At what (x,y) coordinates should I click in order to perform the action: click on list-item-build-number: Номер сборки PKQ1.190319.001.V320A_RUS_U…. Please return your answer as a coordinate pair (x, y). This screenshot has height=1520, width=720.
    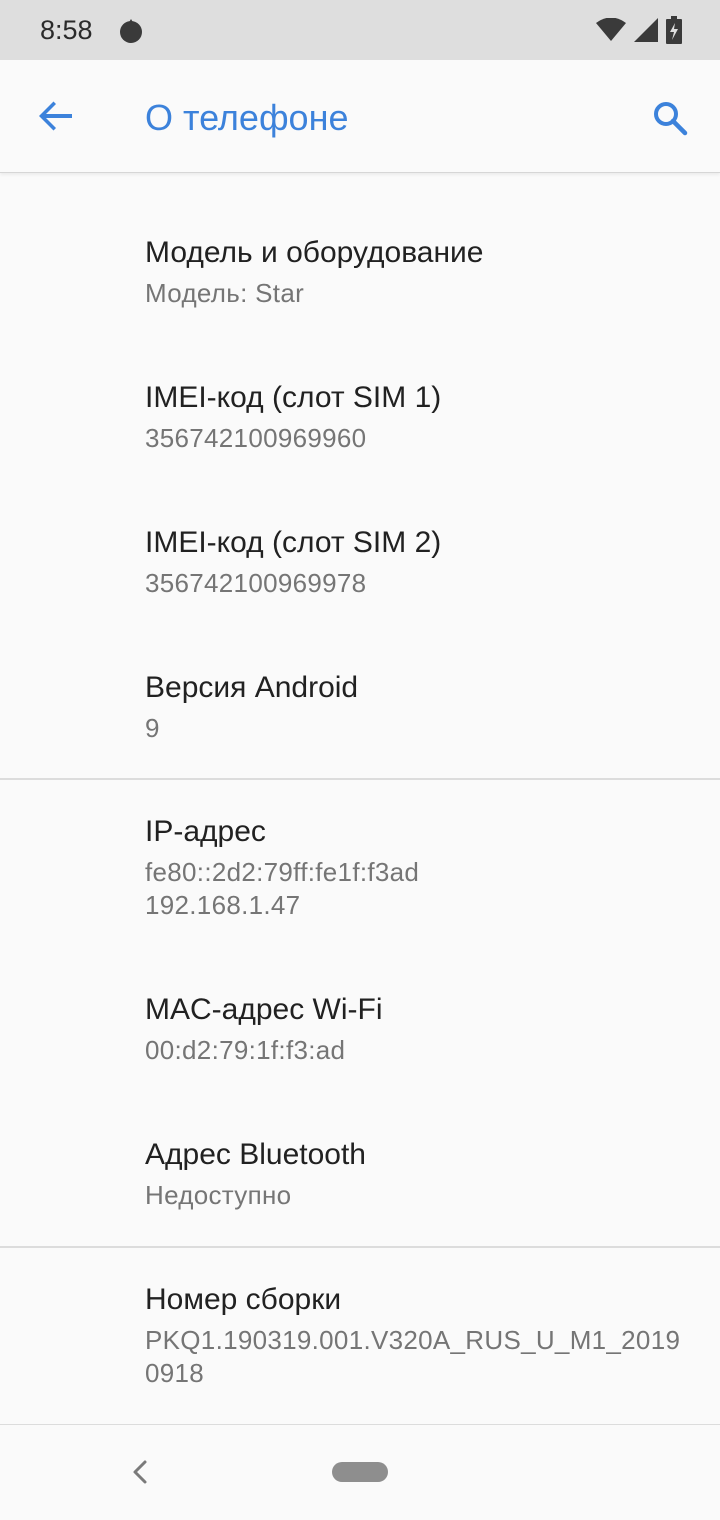
    Looking at the image, I should click on (360, 1335).